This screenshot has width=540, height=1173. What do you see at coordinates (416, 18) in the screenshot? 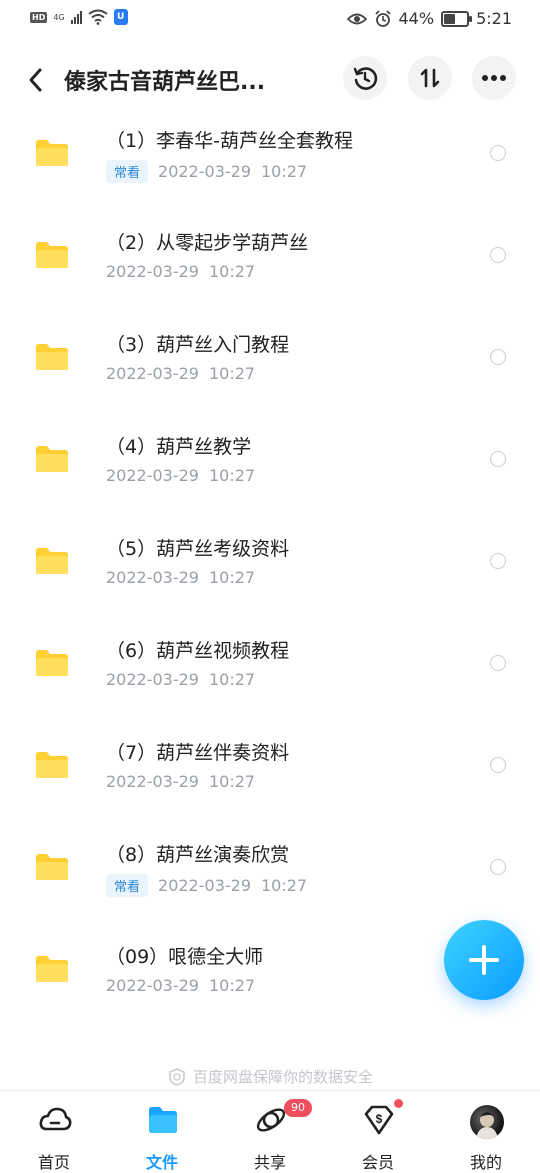
I see `battery-percent: 44%` at bounding box center [416, 18].